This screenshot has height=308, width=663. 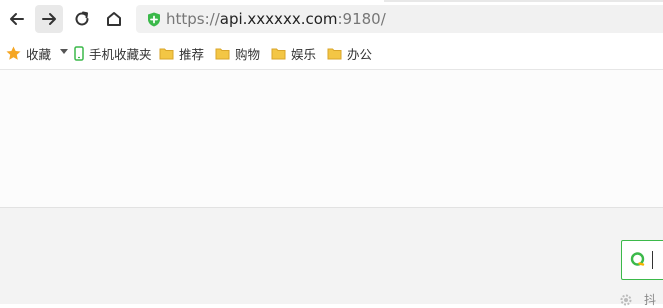 I want to click on arrow-right-icon, so click(x=49, y=19).